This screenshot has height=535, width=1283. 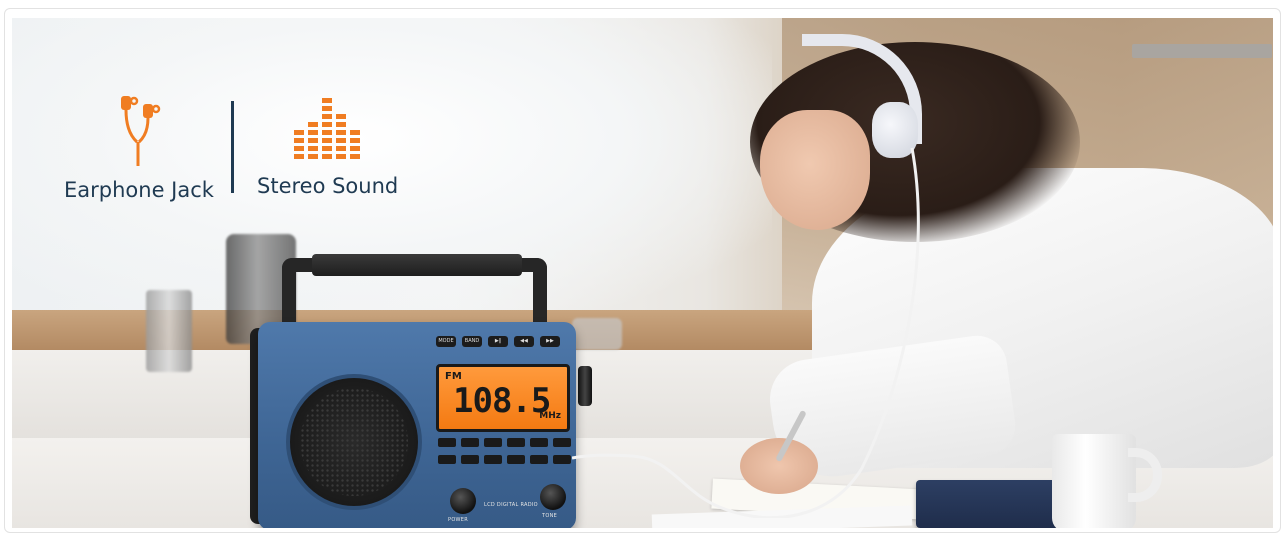 I want to click on radio-top-buttons: MODE BAND ▶‖ ◀◀ ▶▶, so click(x=498, y=341).